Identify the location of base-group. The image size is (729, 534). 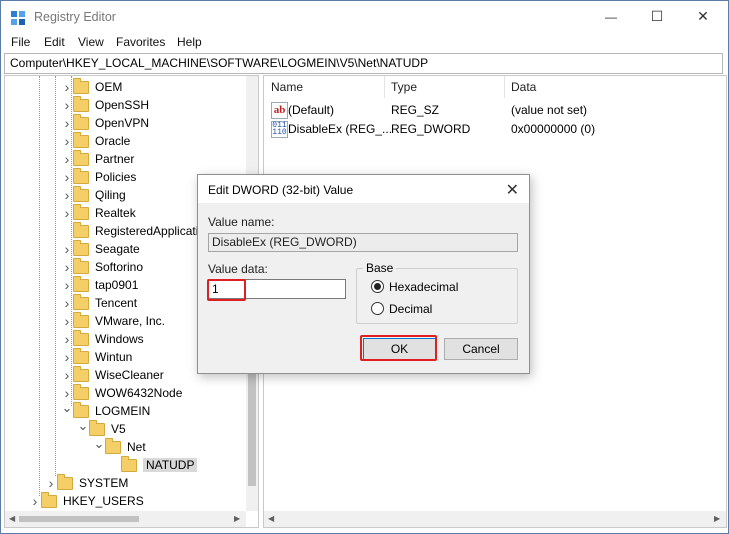
(437, 296).